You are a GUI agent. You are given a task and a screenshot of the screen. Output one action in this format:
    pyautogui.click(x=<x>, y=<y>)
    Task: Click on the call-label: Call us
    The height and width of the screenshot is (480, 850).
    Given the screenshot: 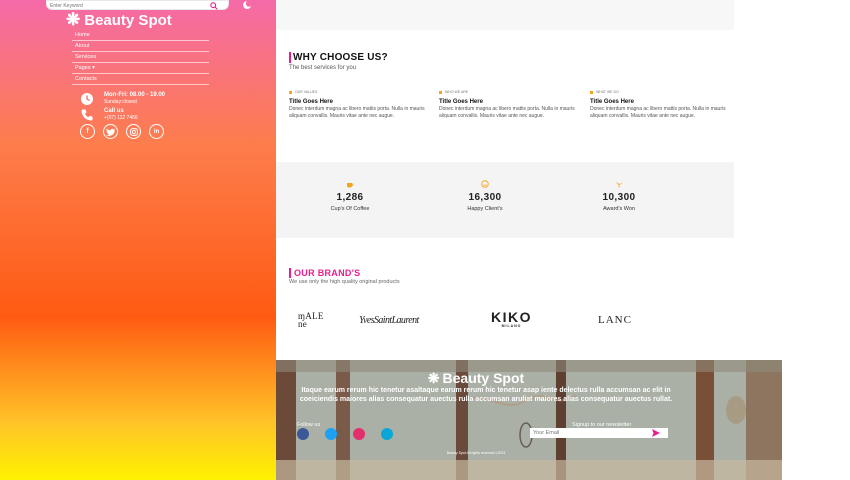 What is the action you would take?
    pyautogui.click(x=114, y=111)
    